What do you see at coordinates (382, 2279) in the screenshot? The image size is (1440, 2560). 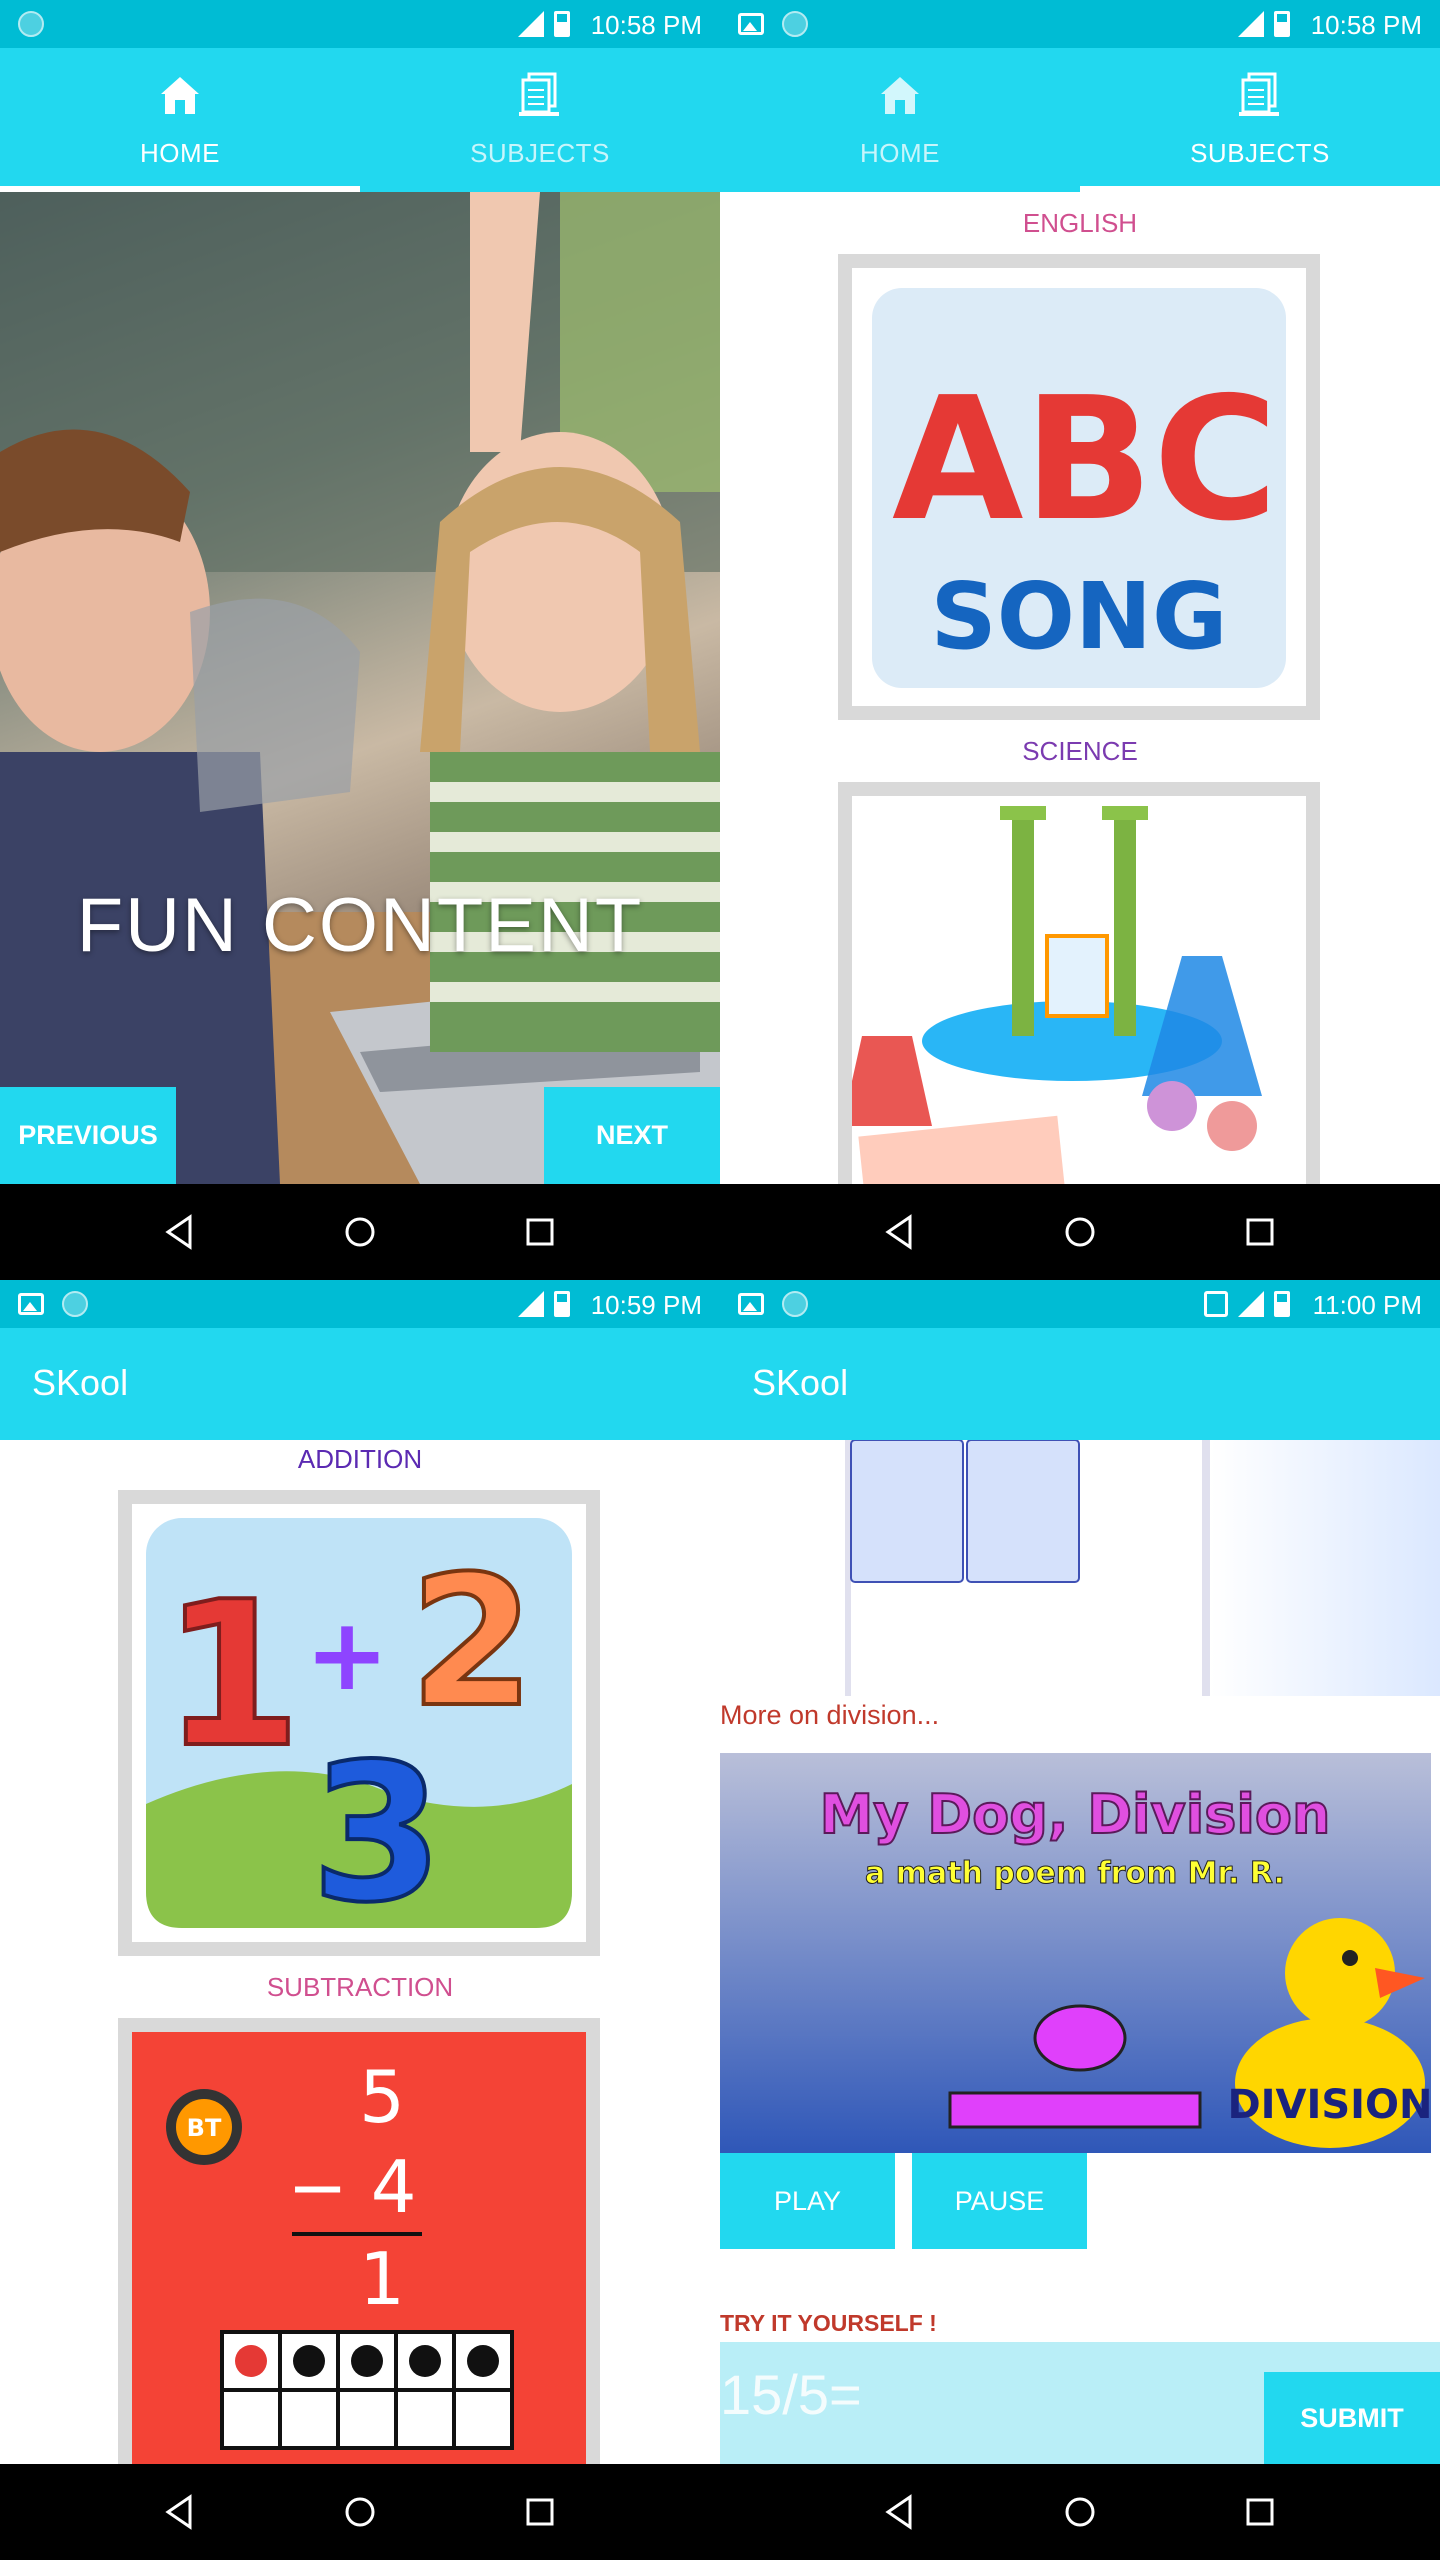 I see `difference: 1` at bounding box center [382, 2279].